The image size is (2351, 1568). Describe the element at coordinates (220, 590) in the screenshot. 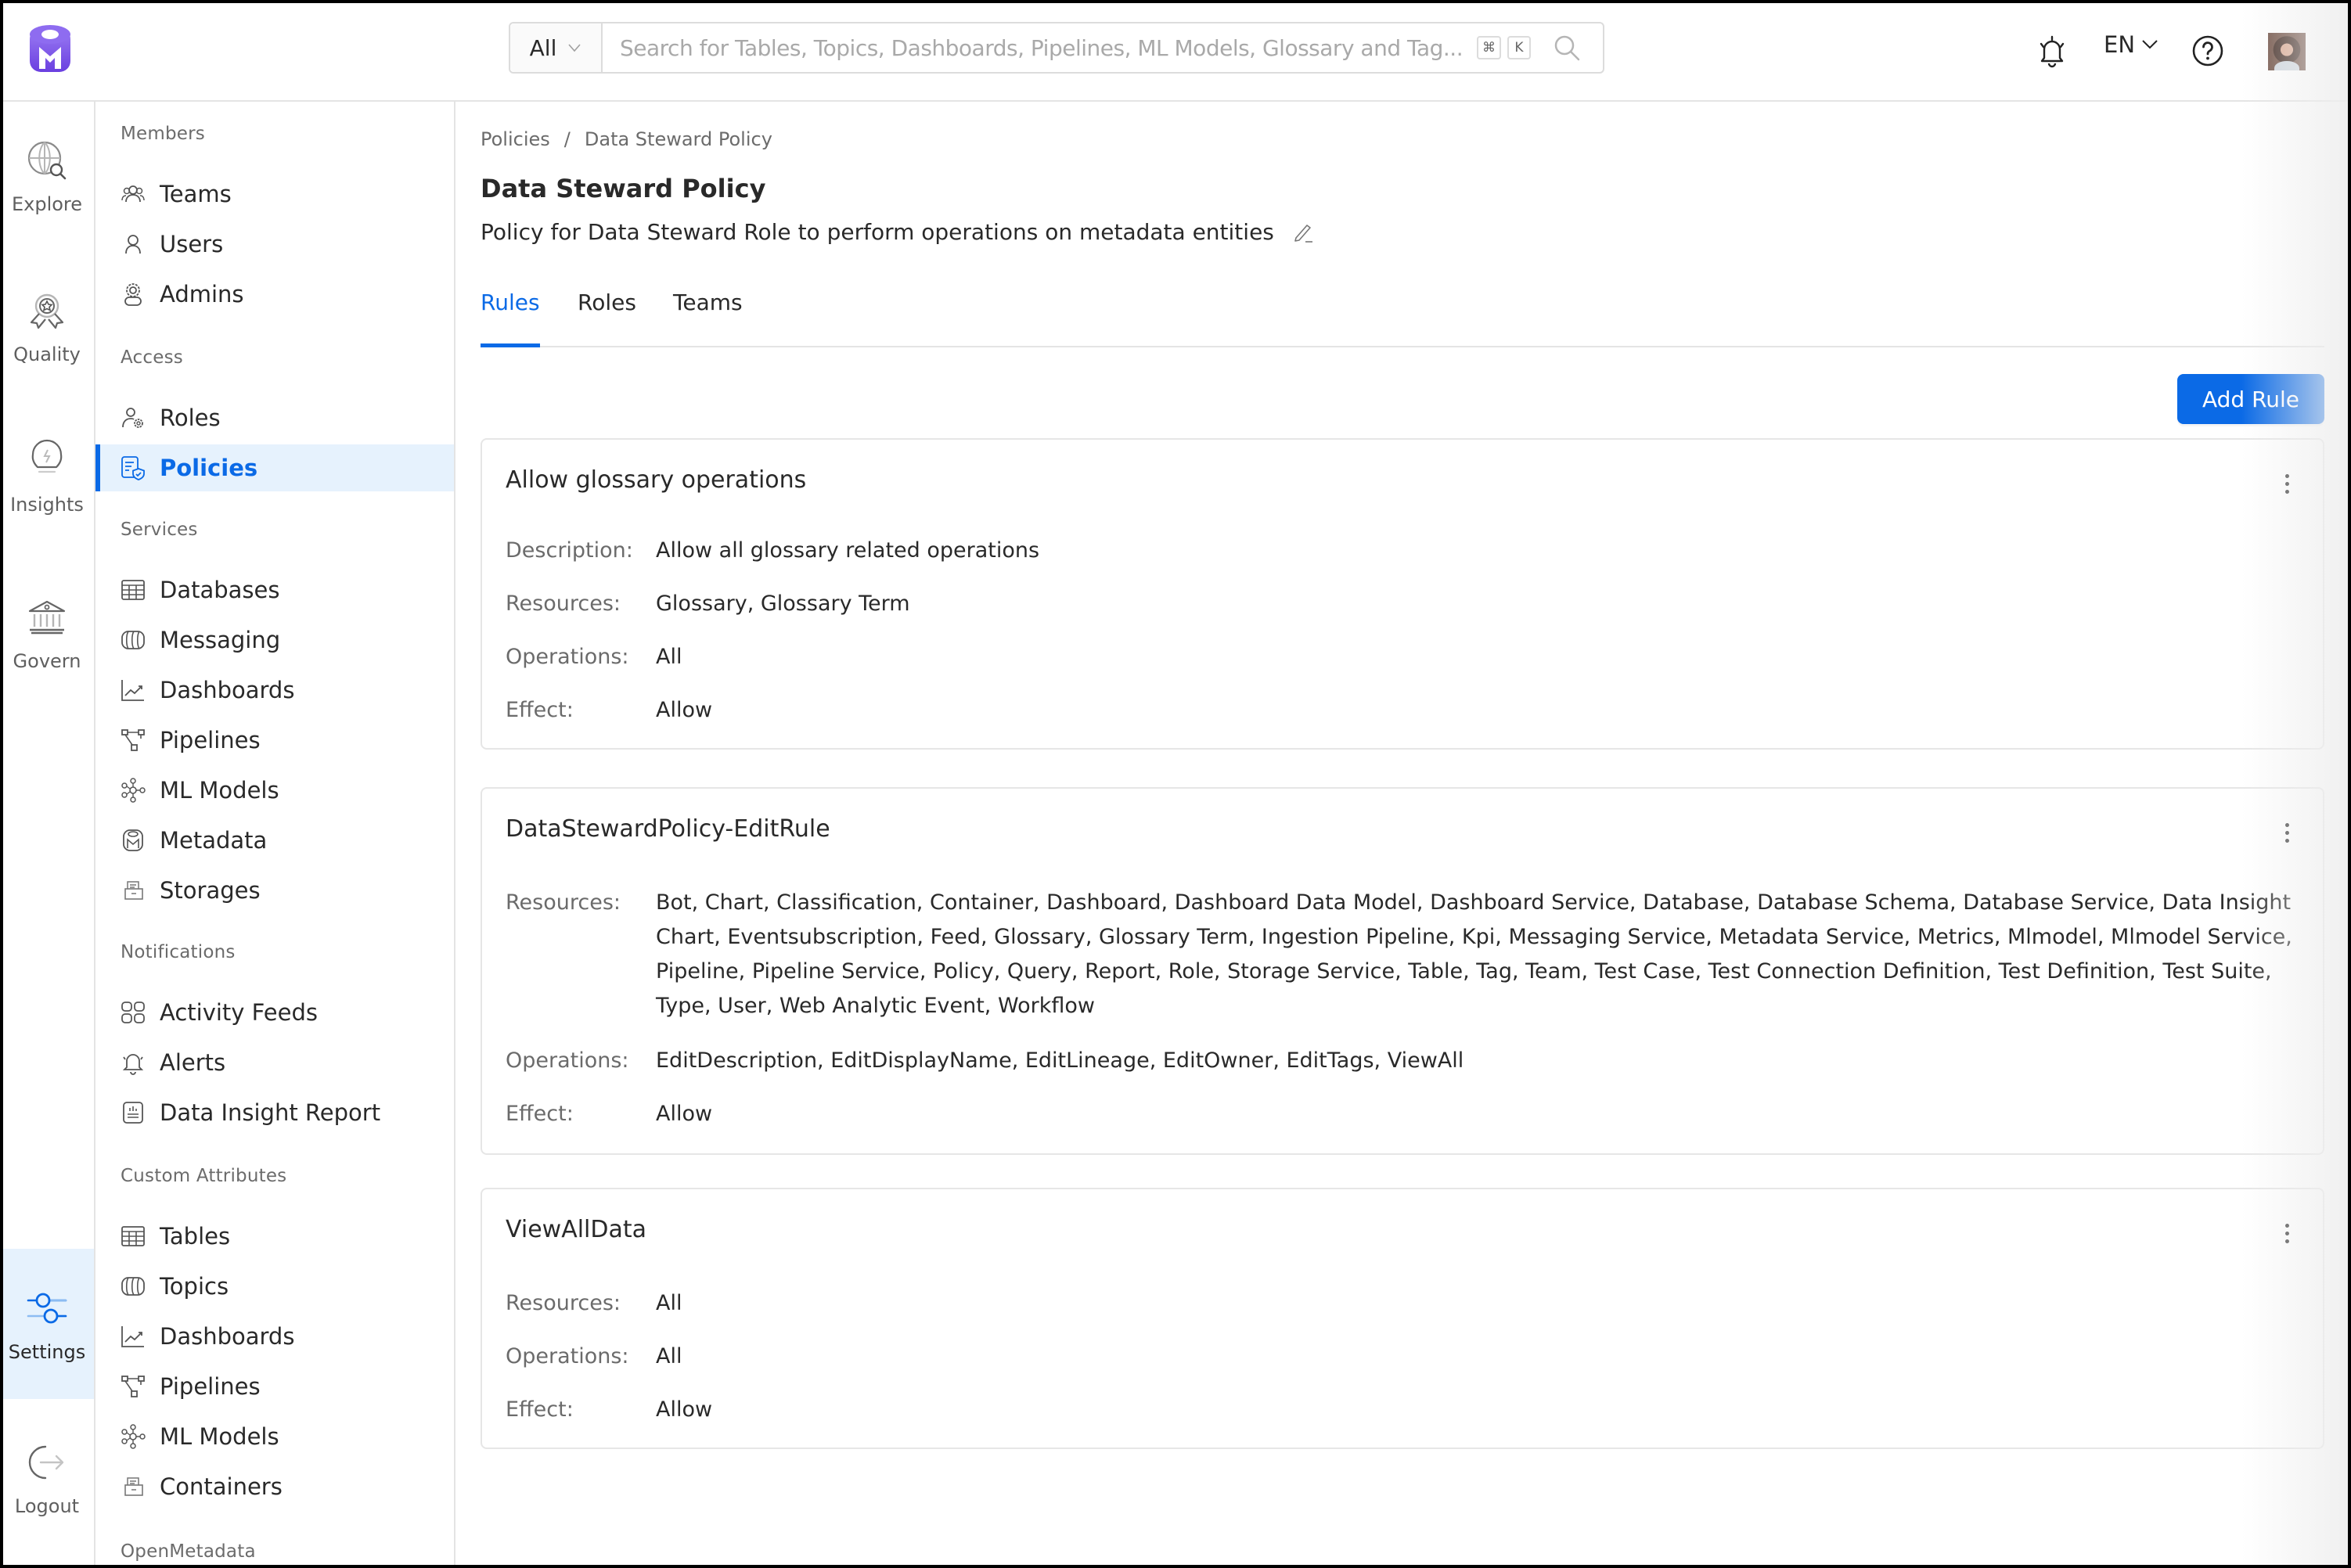

I see `sidebar-item-label: Databases` at that location.